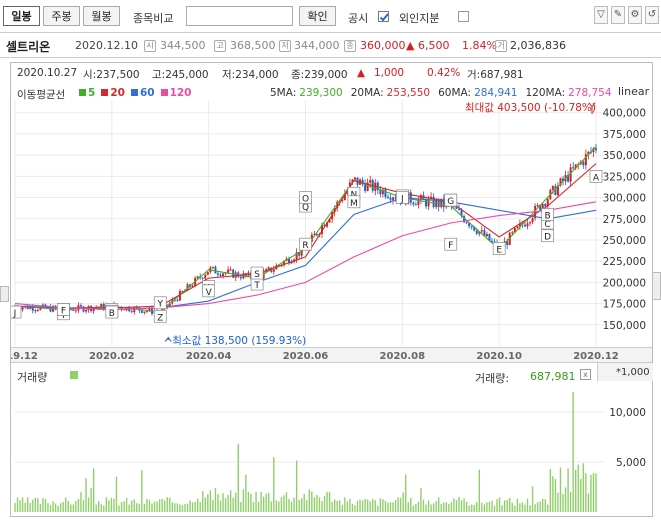 The image size is (661, 521). Describe the element at coordinates (354, 202) in the screenshot. I see `pattern-label-M: M` at that location.